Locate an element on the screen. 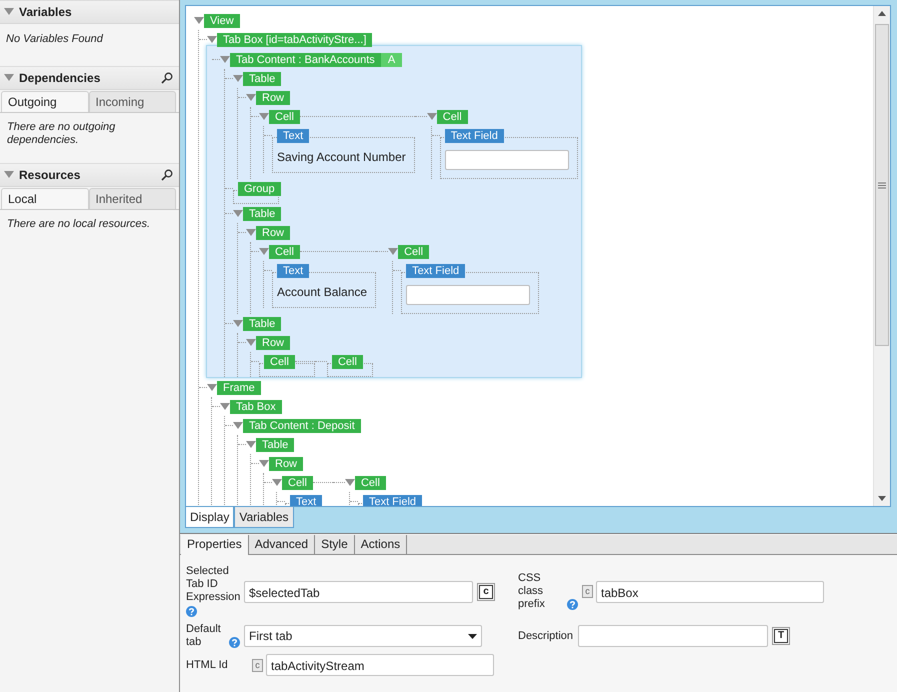 The width and height of the screenshot is (897, 692). section-header: Dependencies is located at coordinates (89, 78).